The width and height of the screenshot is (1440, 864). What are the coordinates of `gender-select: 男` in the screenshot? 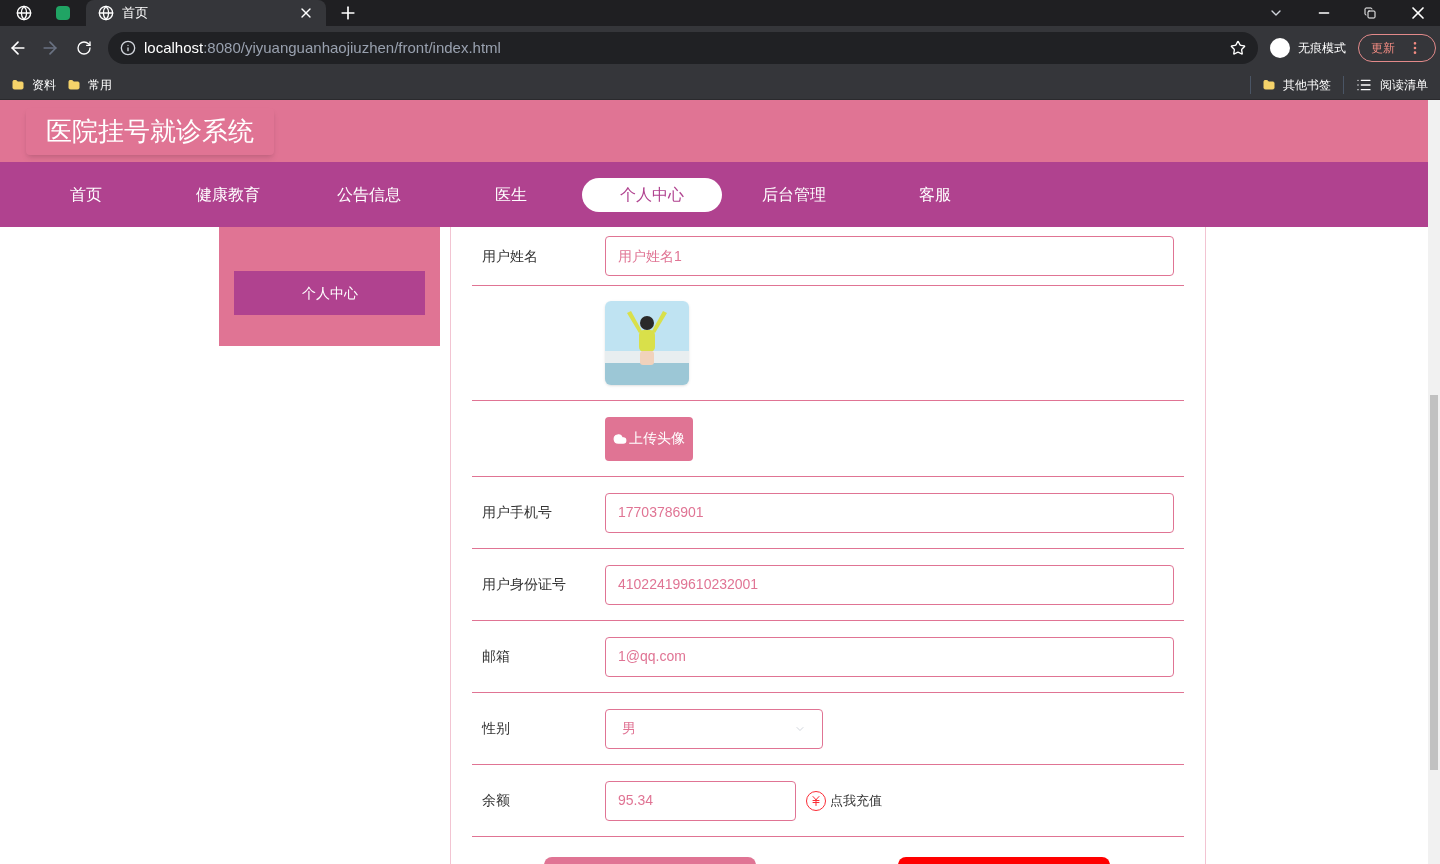 It's located at (714, 728).